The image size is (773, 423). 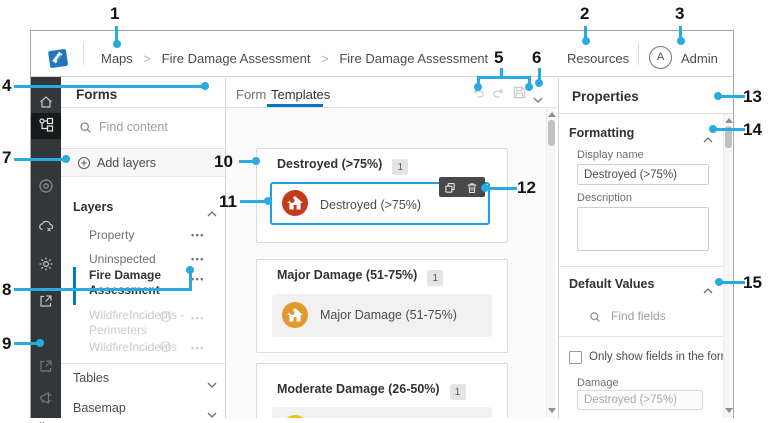 What do you see at coordinates (117, 58) in the screenshot?
I see `breadcrumb-maps: Maps` at bounding box center [117, 58].